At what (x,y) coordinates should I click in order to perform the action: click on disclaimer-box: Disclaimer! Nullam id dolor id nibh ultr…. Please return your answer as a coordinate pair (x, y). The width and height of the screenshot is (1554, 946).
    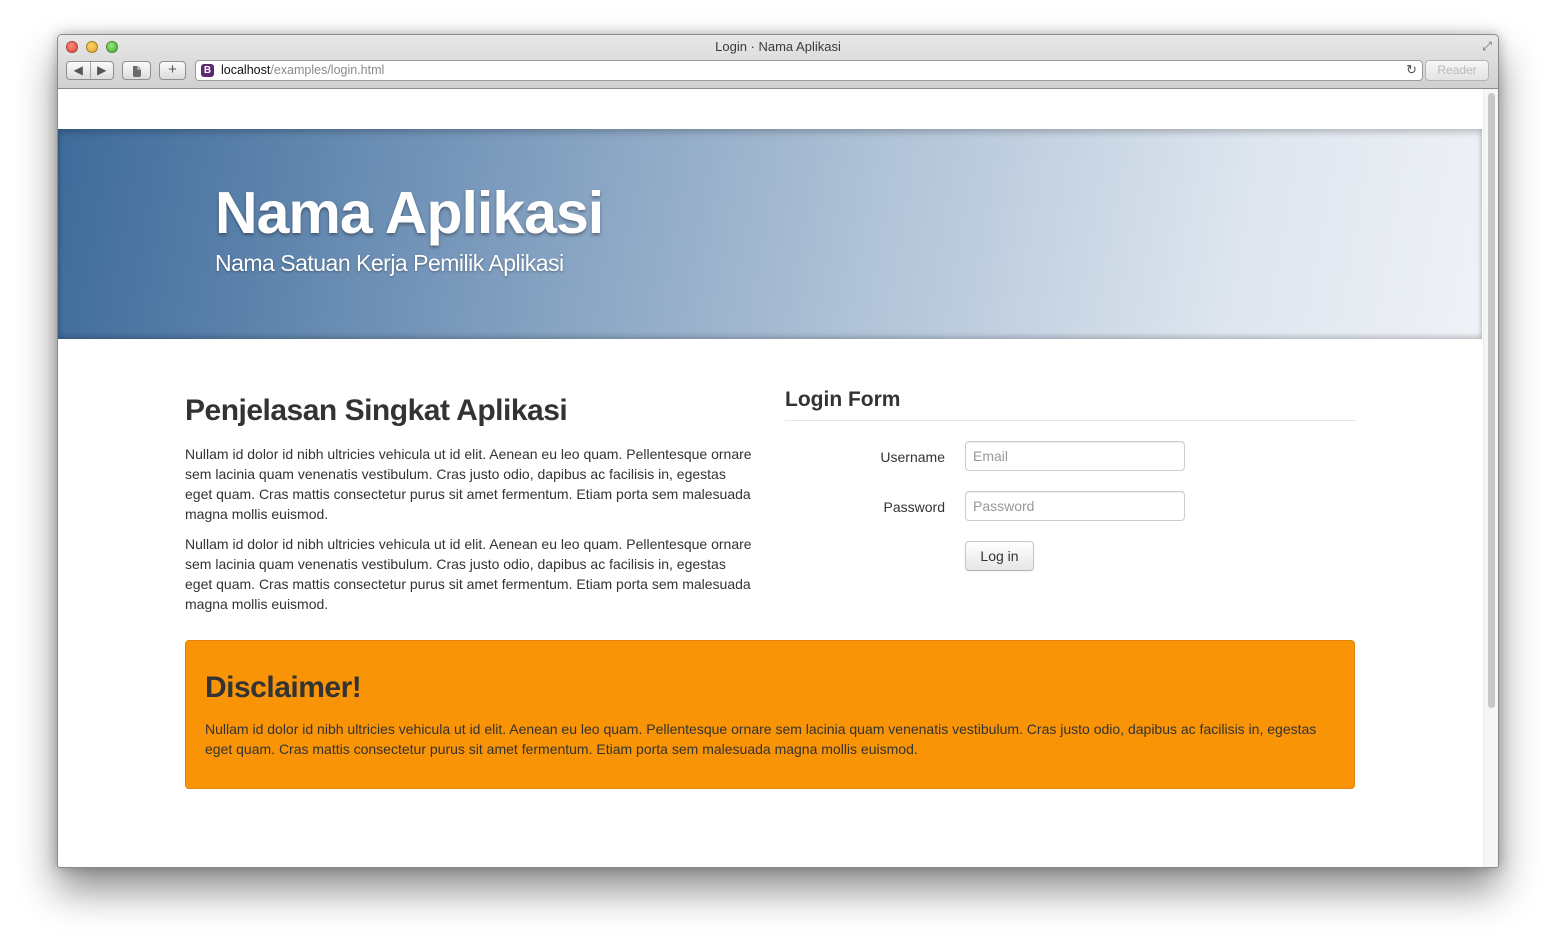
    Looking at the image, I should click on (770, 714).